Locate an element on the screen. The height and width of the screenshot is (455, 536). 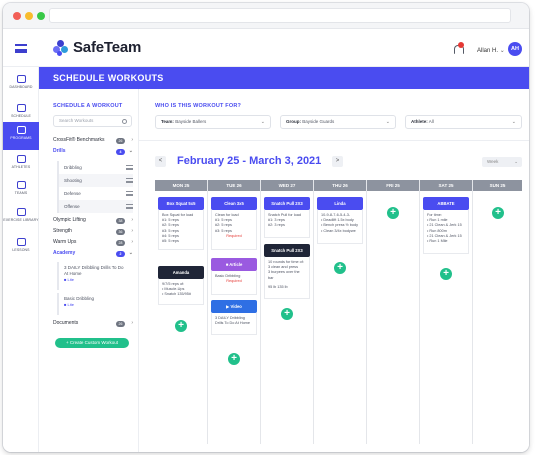
nav-label: TEAMS is located at coordinates (21, 193).